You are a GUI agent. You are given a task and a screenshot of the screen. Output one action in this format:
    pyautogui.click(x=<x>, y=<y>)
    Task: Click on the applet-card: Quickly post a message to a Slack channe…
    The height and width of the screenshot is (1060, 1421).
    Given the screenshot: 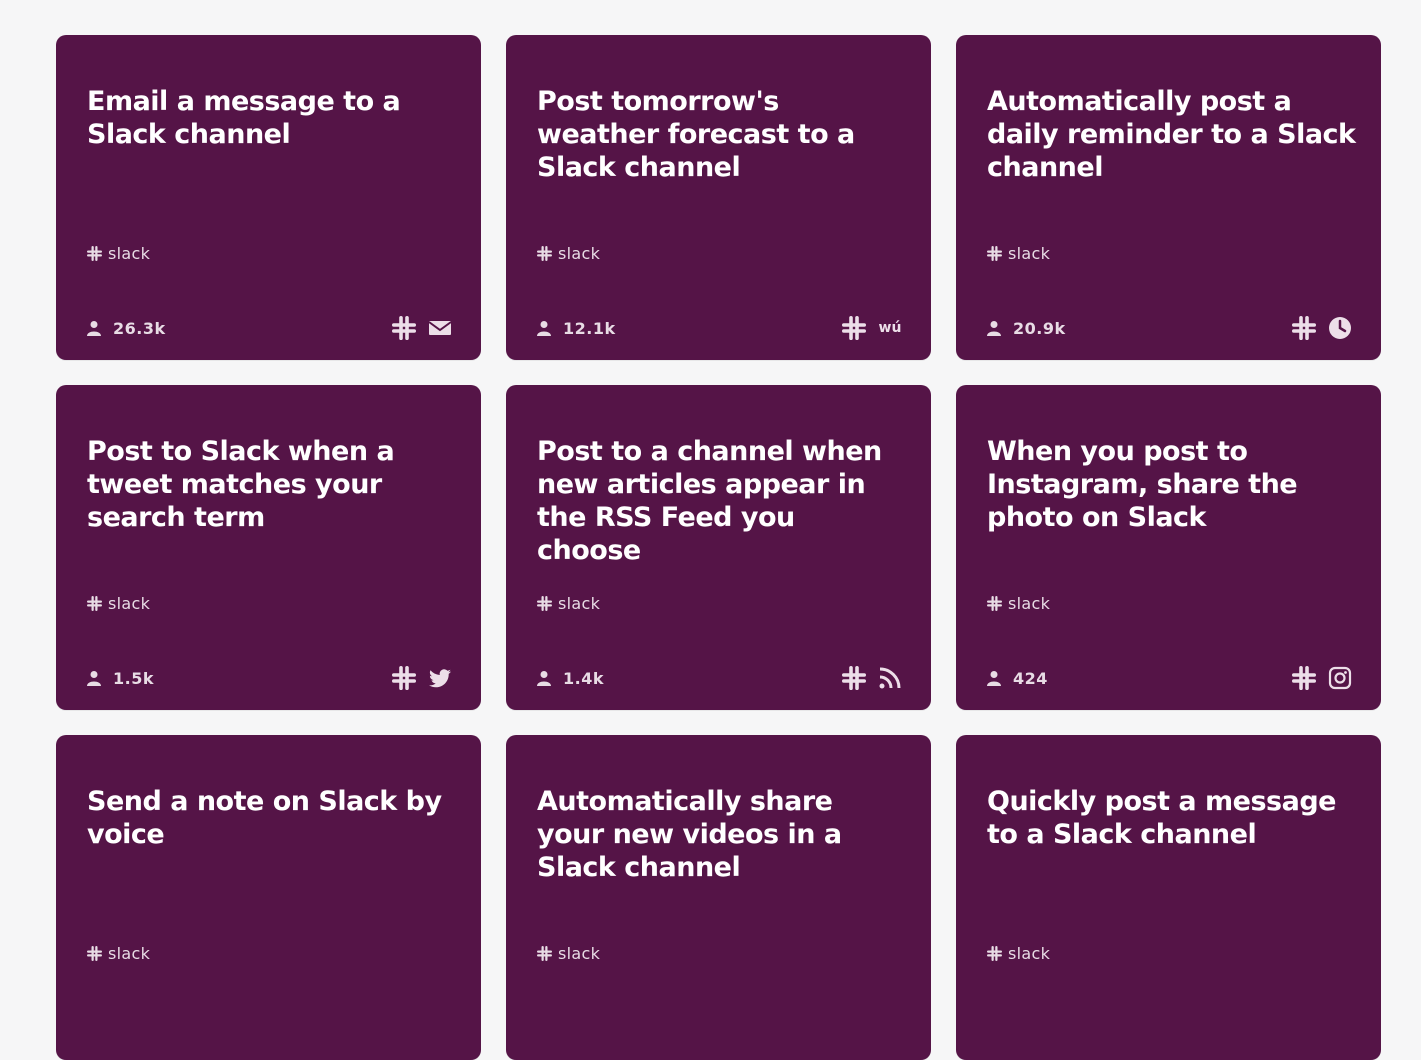 What is the action you would take?
    pyautogui.click(x=1168, y=897)
    